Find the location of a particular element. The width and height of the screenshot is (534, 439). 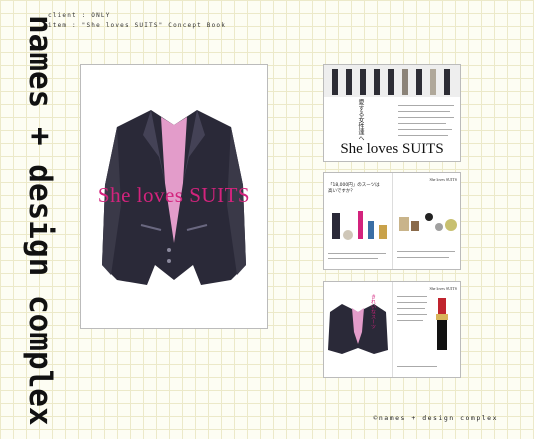

thumbnail-brand-text: She loves SUITS is located at coordinates (392, 149).